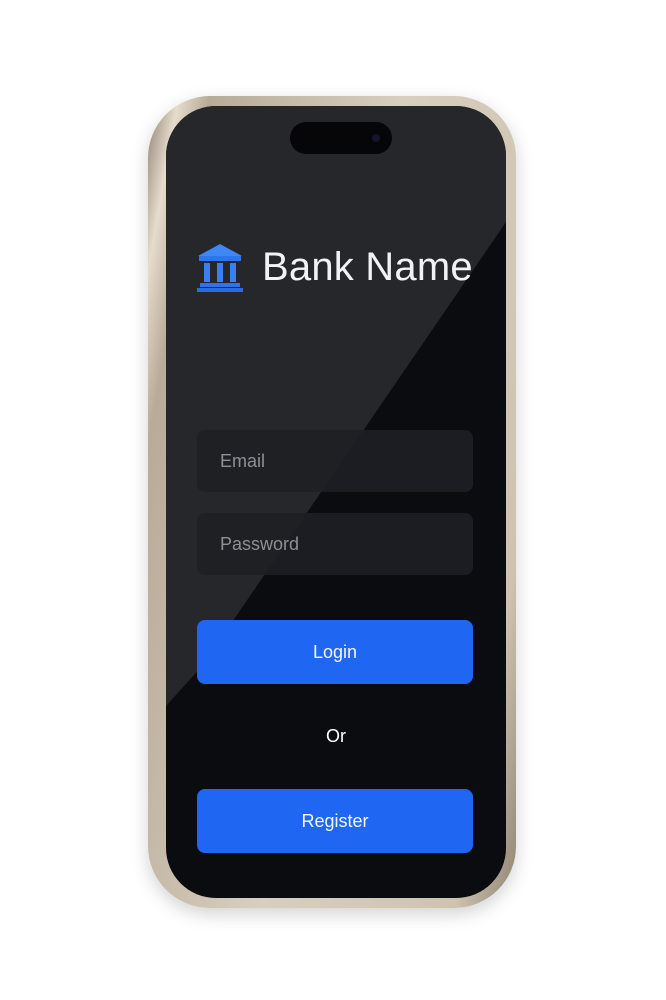 This screenshot has height=1000, width=666. I want to click on password-field, so click(335, 544).